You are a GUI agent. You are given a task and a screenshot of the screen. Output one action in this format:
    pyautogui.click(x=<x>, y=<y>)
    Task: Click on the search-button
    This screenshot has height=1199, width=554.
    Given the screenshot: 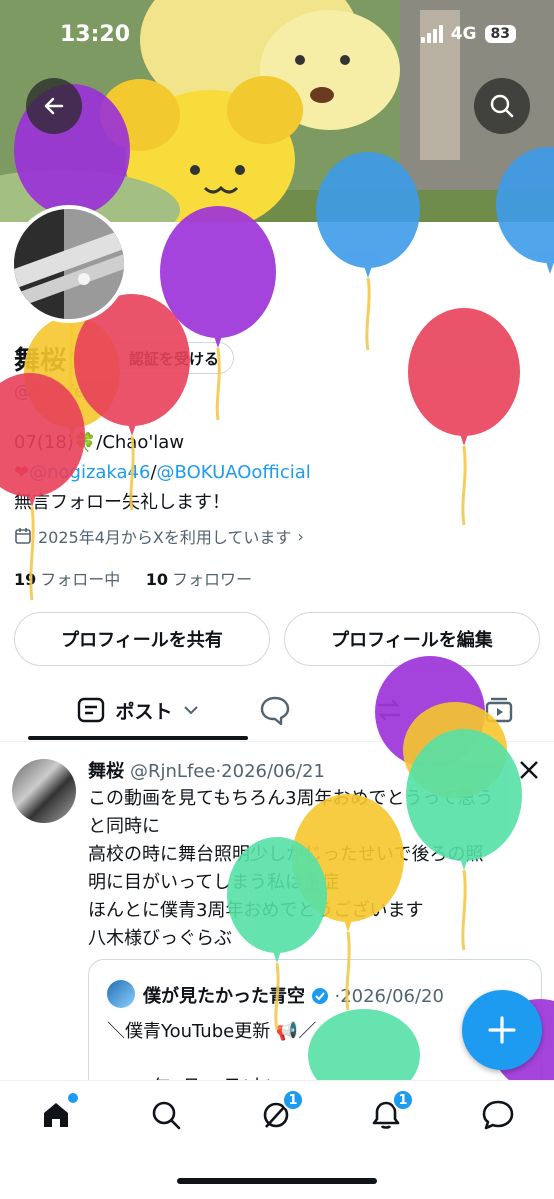 What is the action you would take?
    pyautogui.click(x=502, y=106)
    